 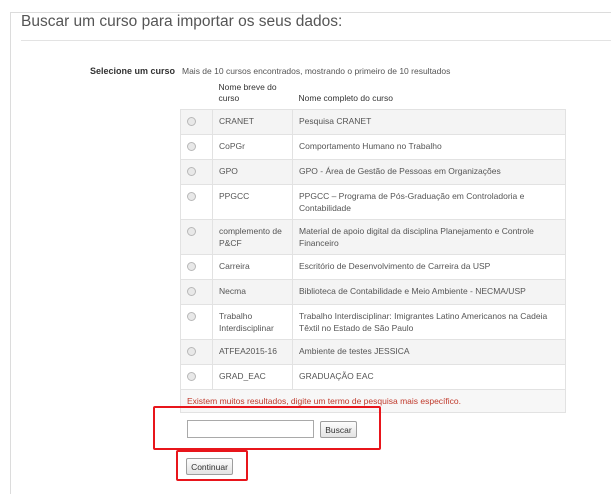 What do you see at coordinates (133, 71) in the screenshot?
I see `course-select-label: Selecione um curso` at bounding box center [133, 71].